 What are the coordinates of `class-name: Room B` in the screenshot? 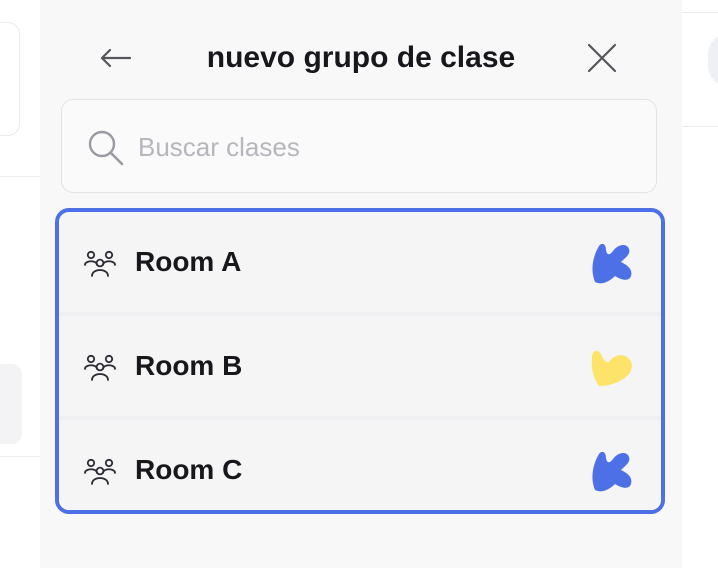 It's located at (189, 365).